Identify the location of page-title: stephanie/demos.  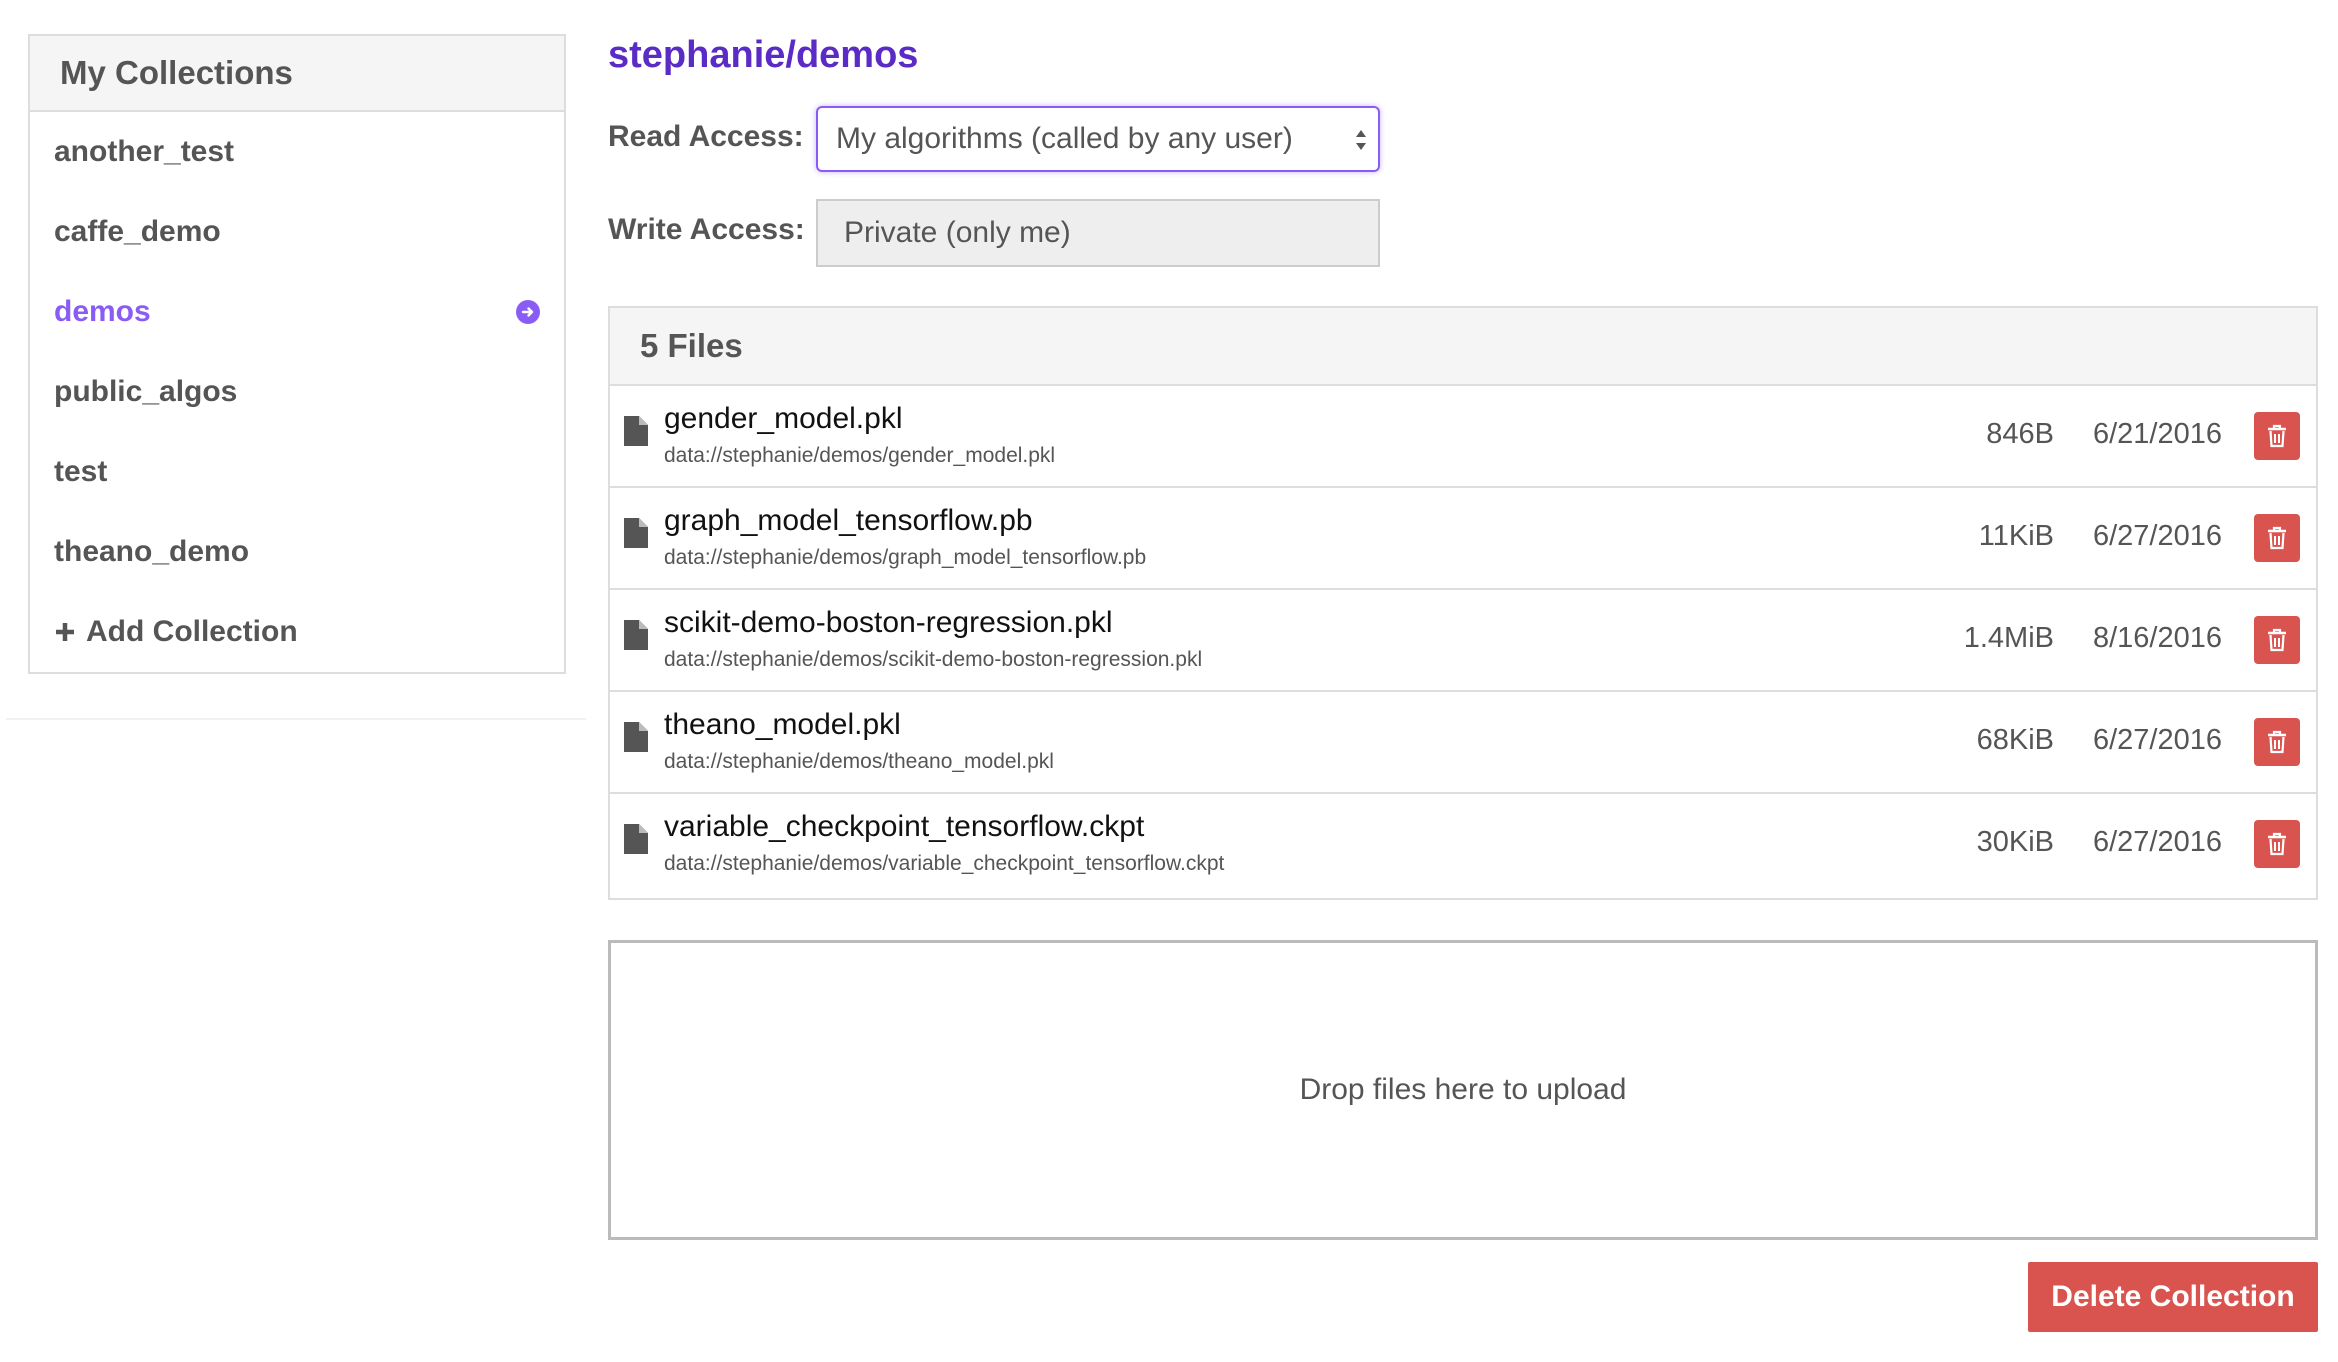
(763, 55).